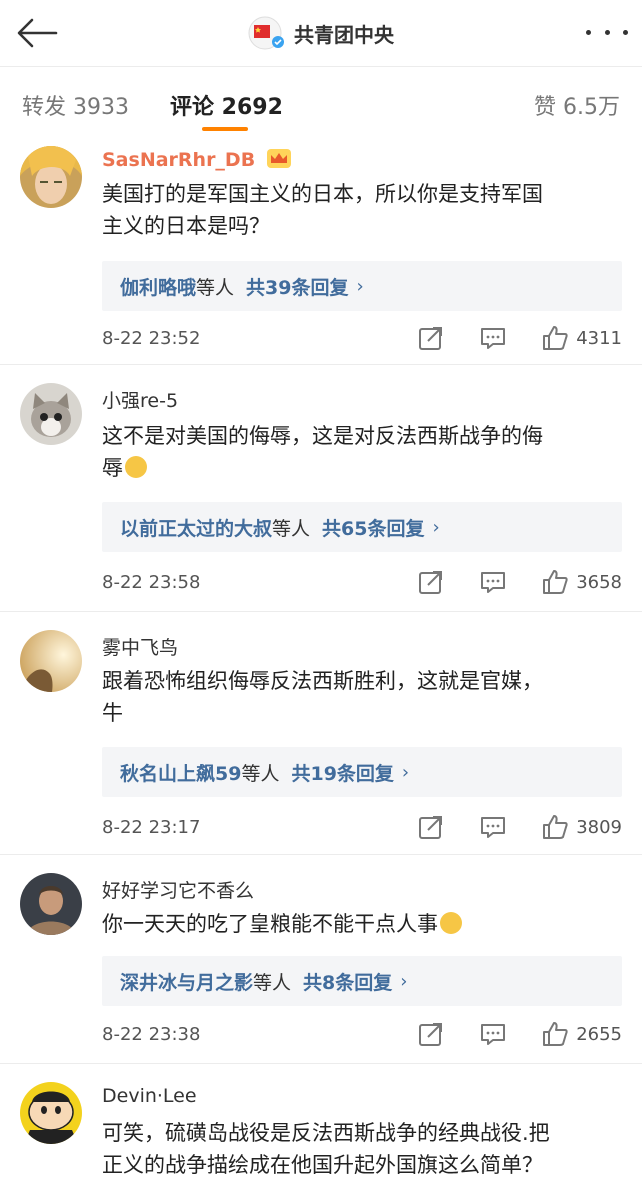  I want to click on smile-emoji-icon, so click(451, 923).